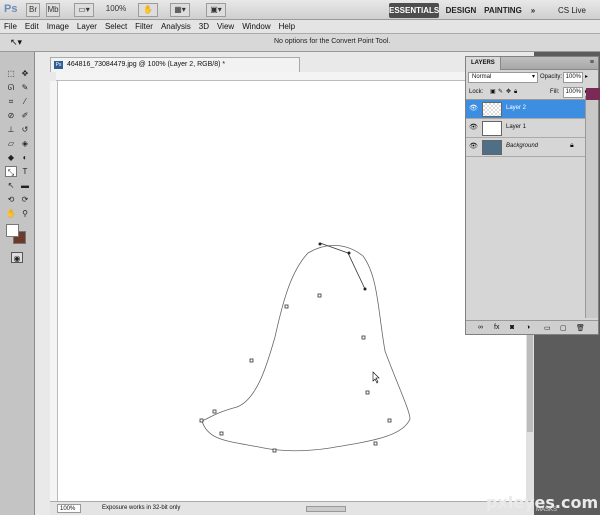  What do you see at coordinates (116, 26) in the screenshot?
I see `menu-select: Select` at bounding box center [116, 26].